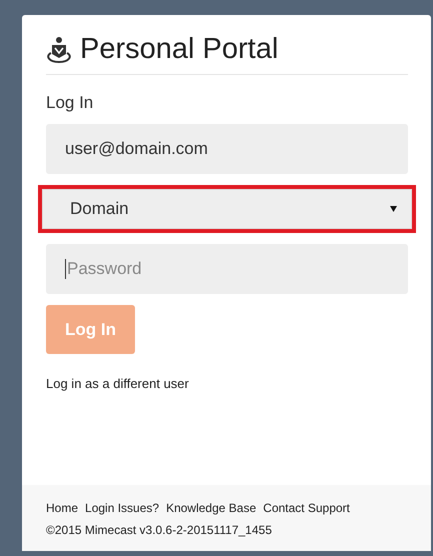  What do you see at coordinates (227, 149) in the screenshot?
I see `email-field: user@domain.com` at bounding box center [227, 149].